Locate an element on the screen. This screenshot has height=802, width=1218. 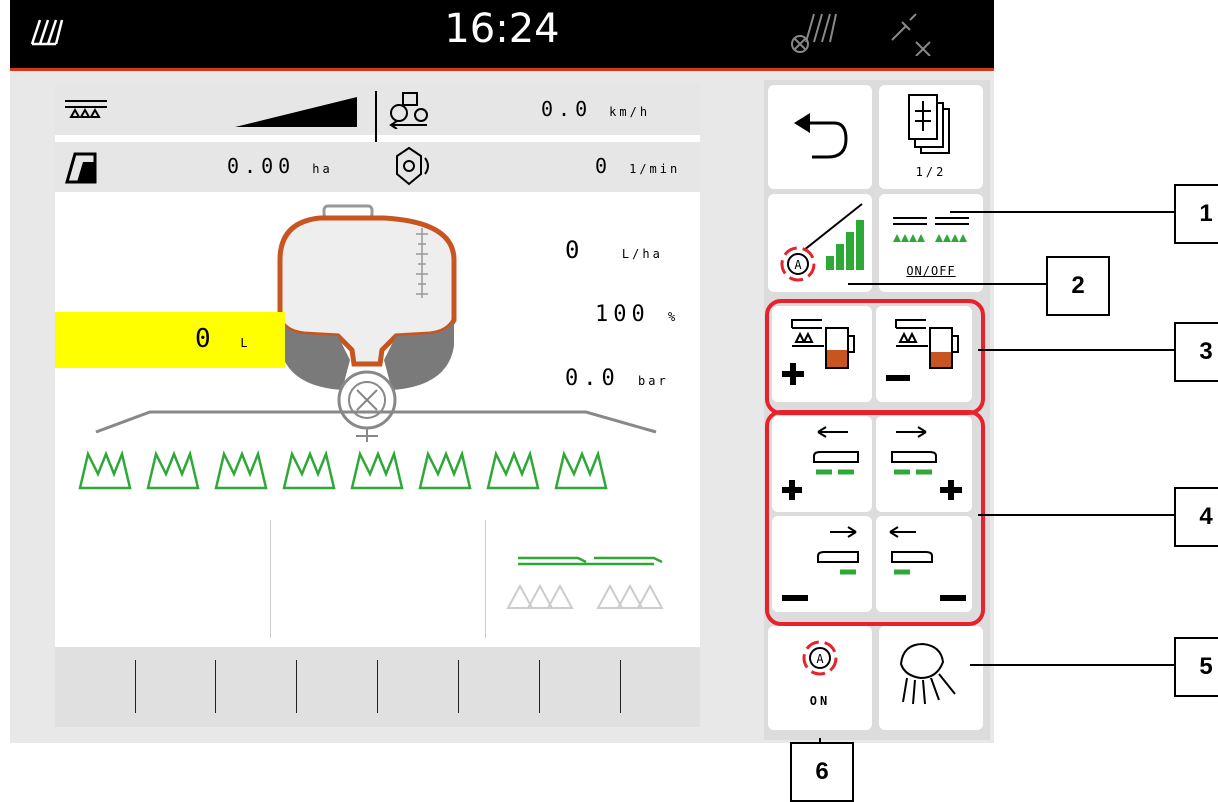
callout-4: 4 is located at coordinates (1196, 517).